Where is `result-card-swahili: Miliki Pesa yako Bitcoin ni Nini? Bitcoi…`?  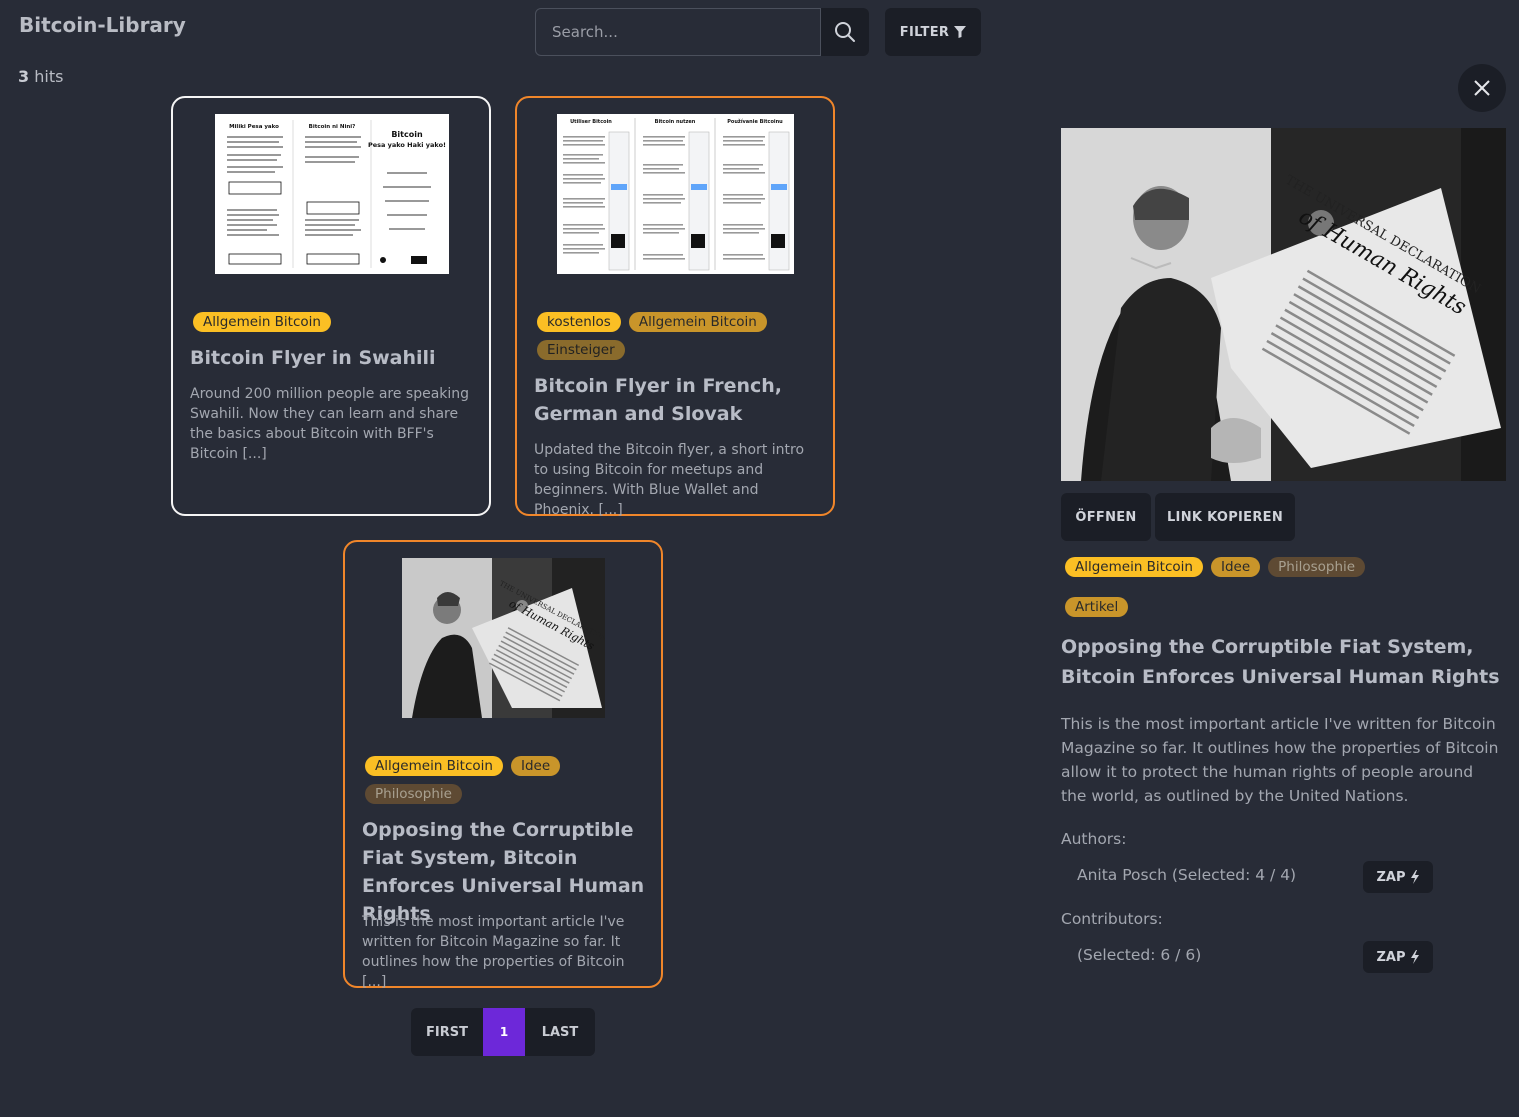
result-card-swahili: Miliki Pesa yako Bitcoin ni Nini? Bitcoi… is located at coordinates (331, 306).